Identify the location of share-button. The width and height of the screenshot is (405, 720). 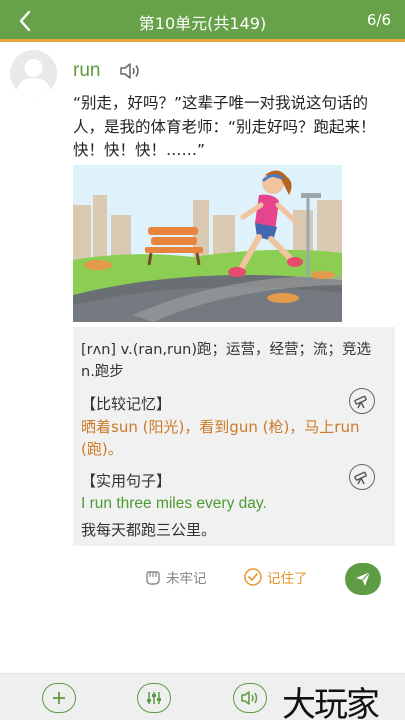
(363, 579).